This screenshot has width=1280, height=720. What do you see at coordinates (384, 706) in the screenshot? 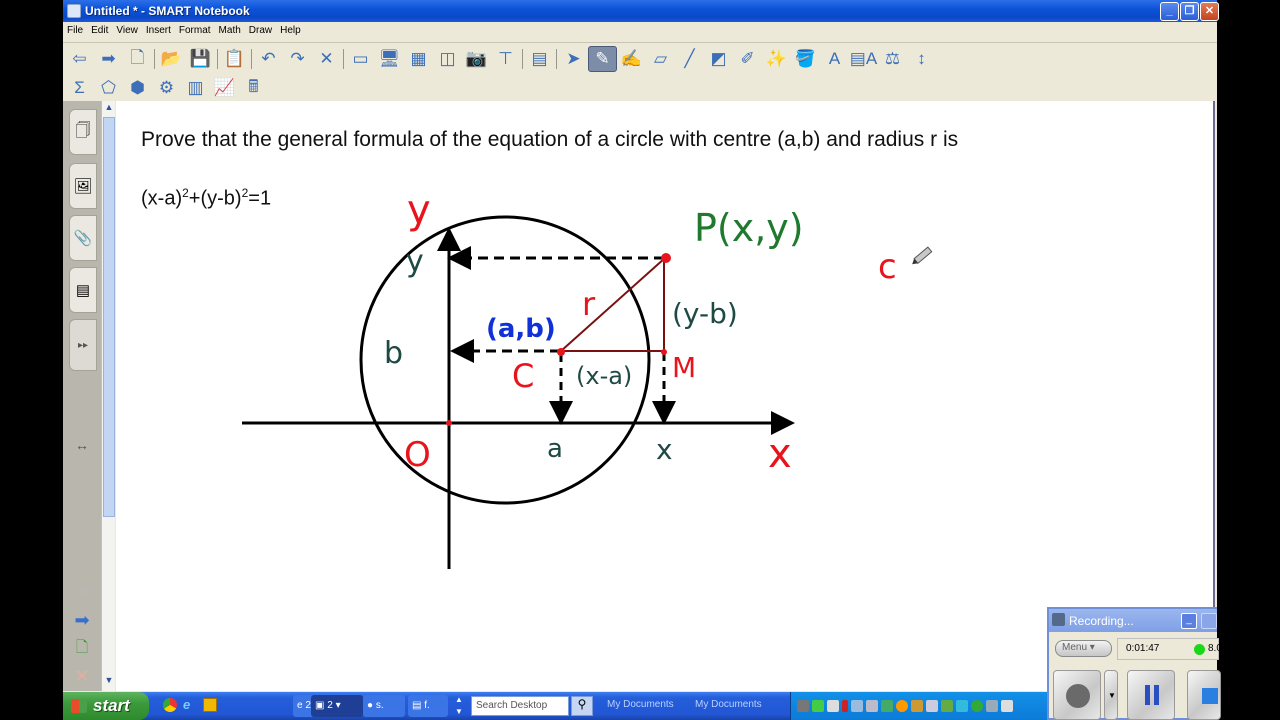
I see `taskbar-messenger-item: ● s.` at bounding box center [384, 706].